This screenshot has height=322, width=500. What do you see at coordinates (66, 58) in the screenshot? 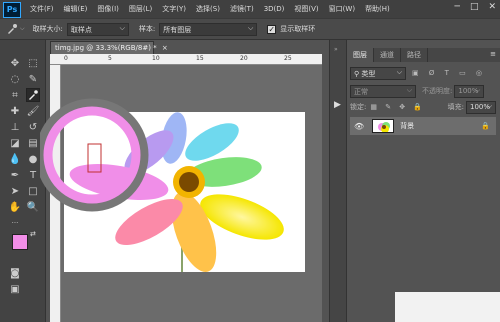
I see `ruler-mark: 0` at bounding box center [66, 58].